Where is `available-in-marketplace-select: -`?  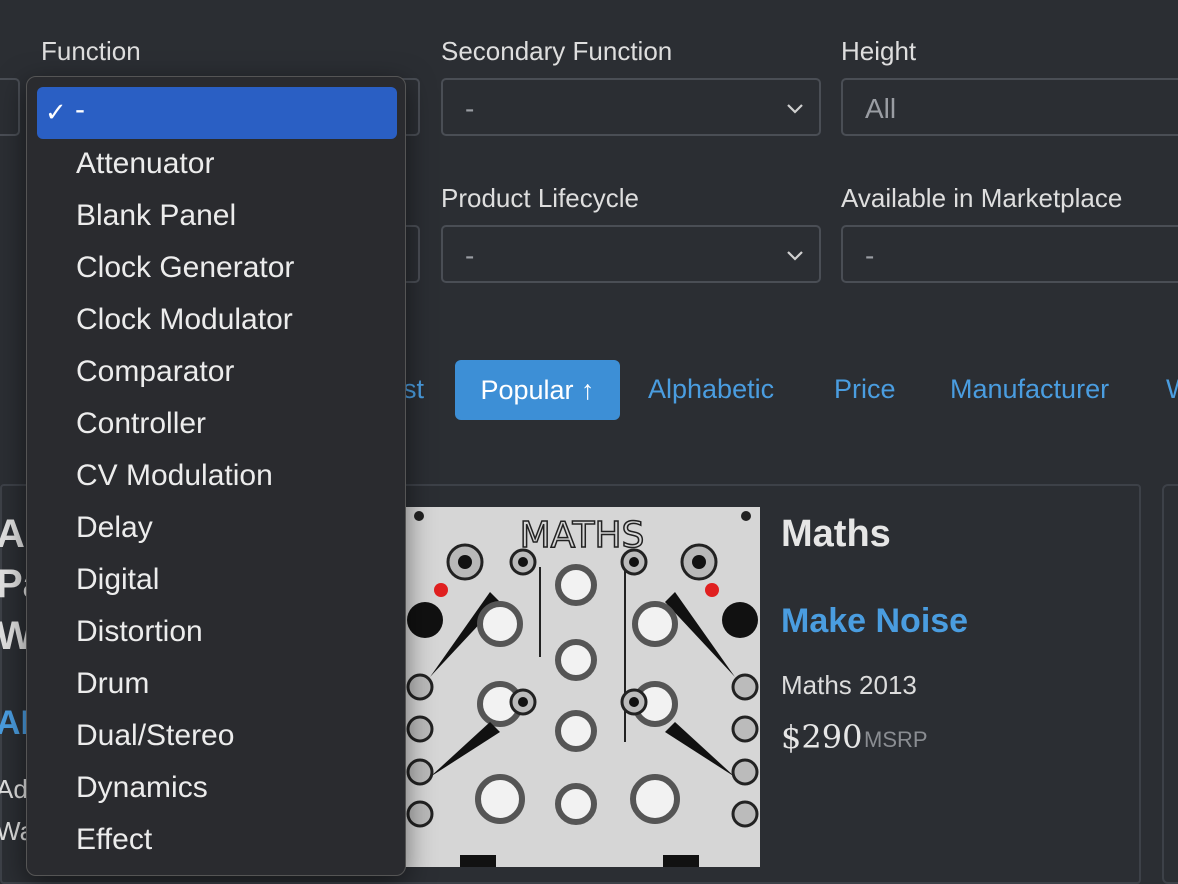 available-in-marketplace-select: - is located at coordinates (1009, 254).